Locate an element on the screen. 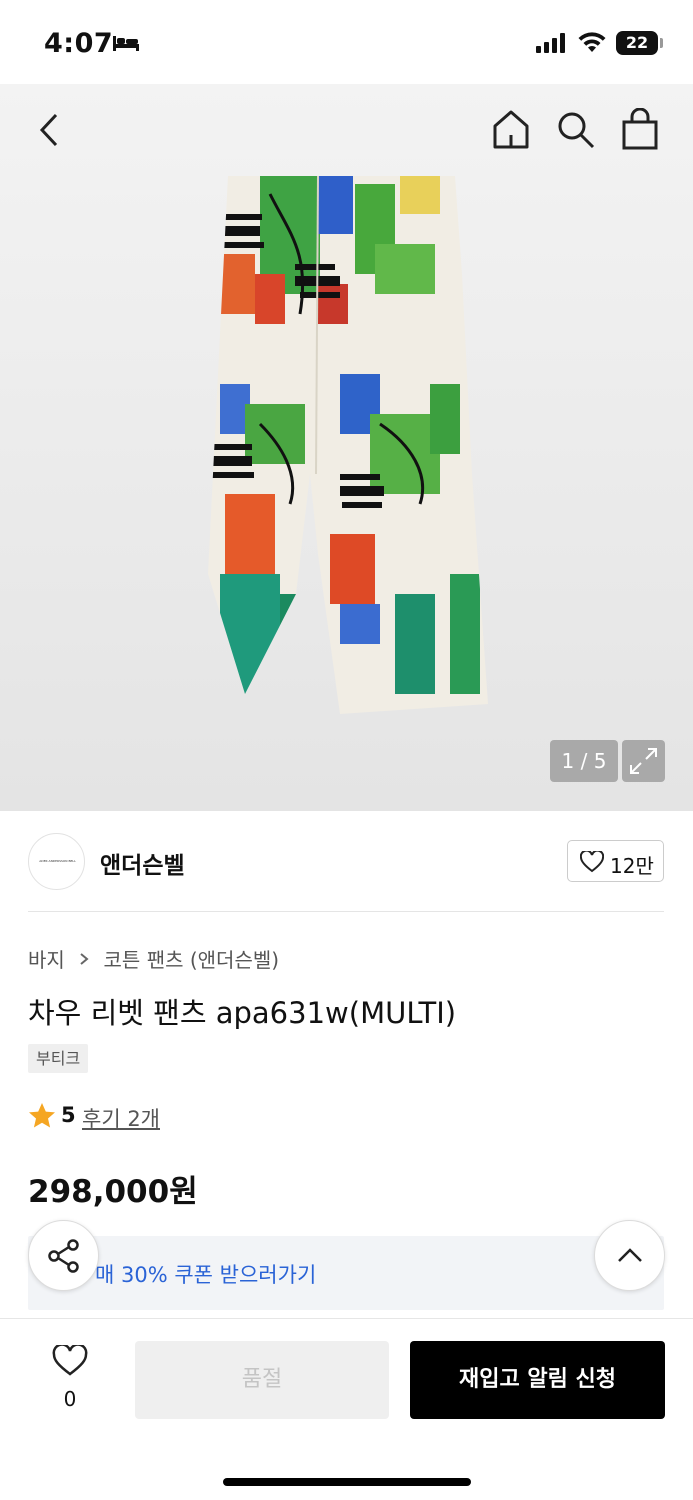 The image size is (693, 1500). battery-level: 22 is located at coordinates (637, 42).